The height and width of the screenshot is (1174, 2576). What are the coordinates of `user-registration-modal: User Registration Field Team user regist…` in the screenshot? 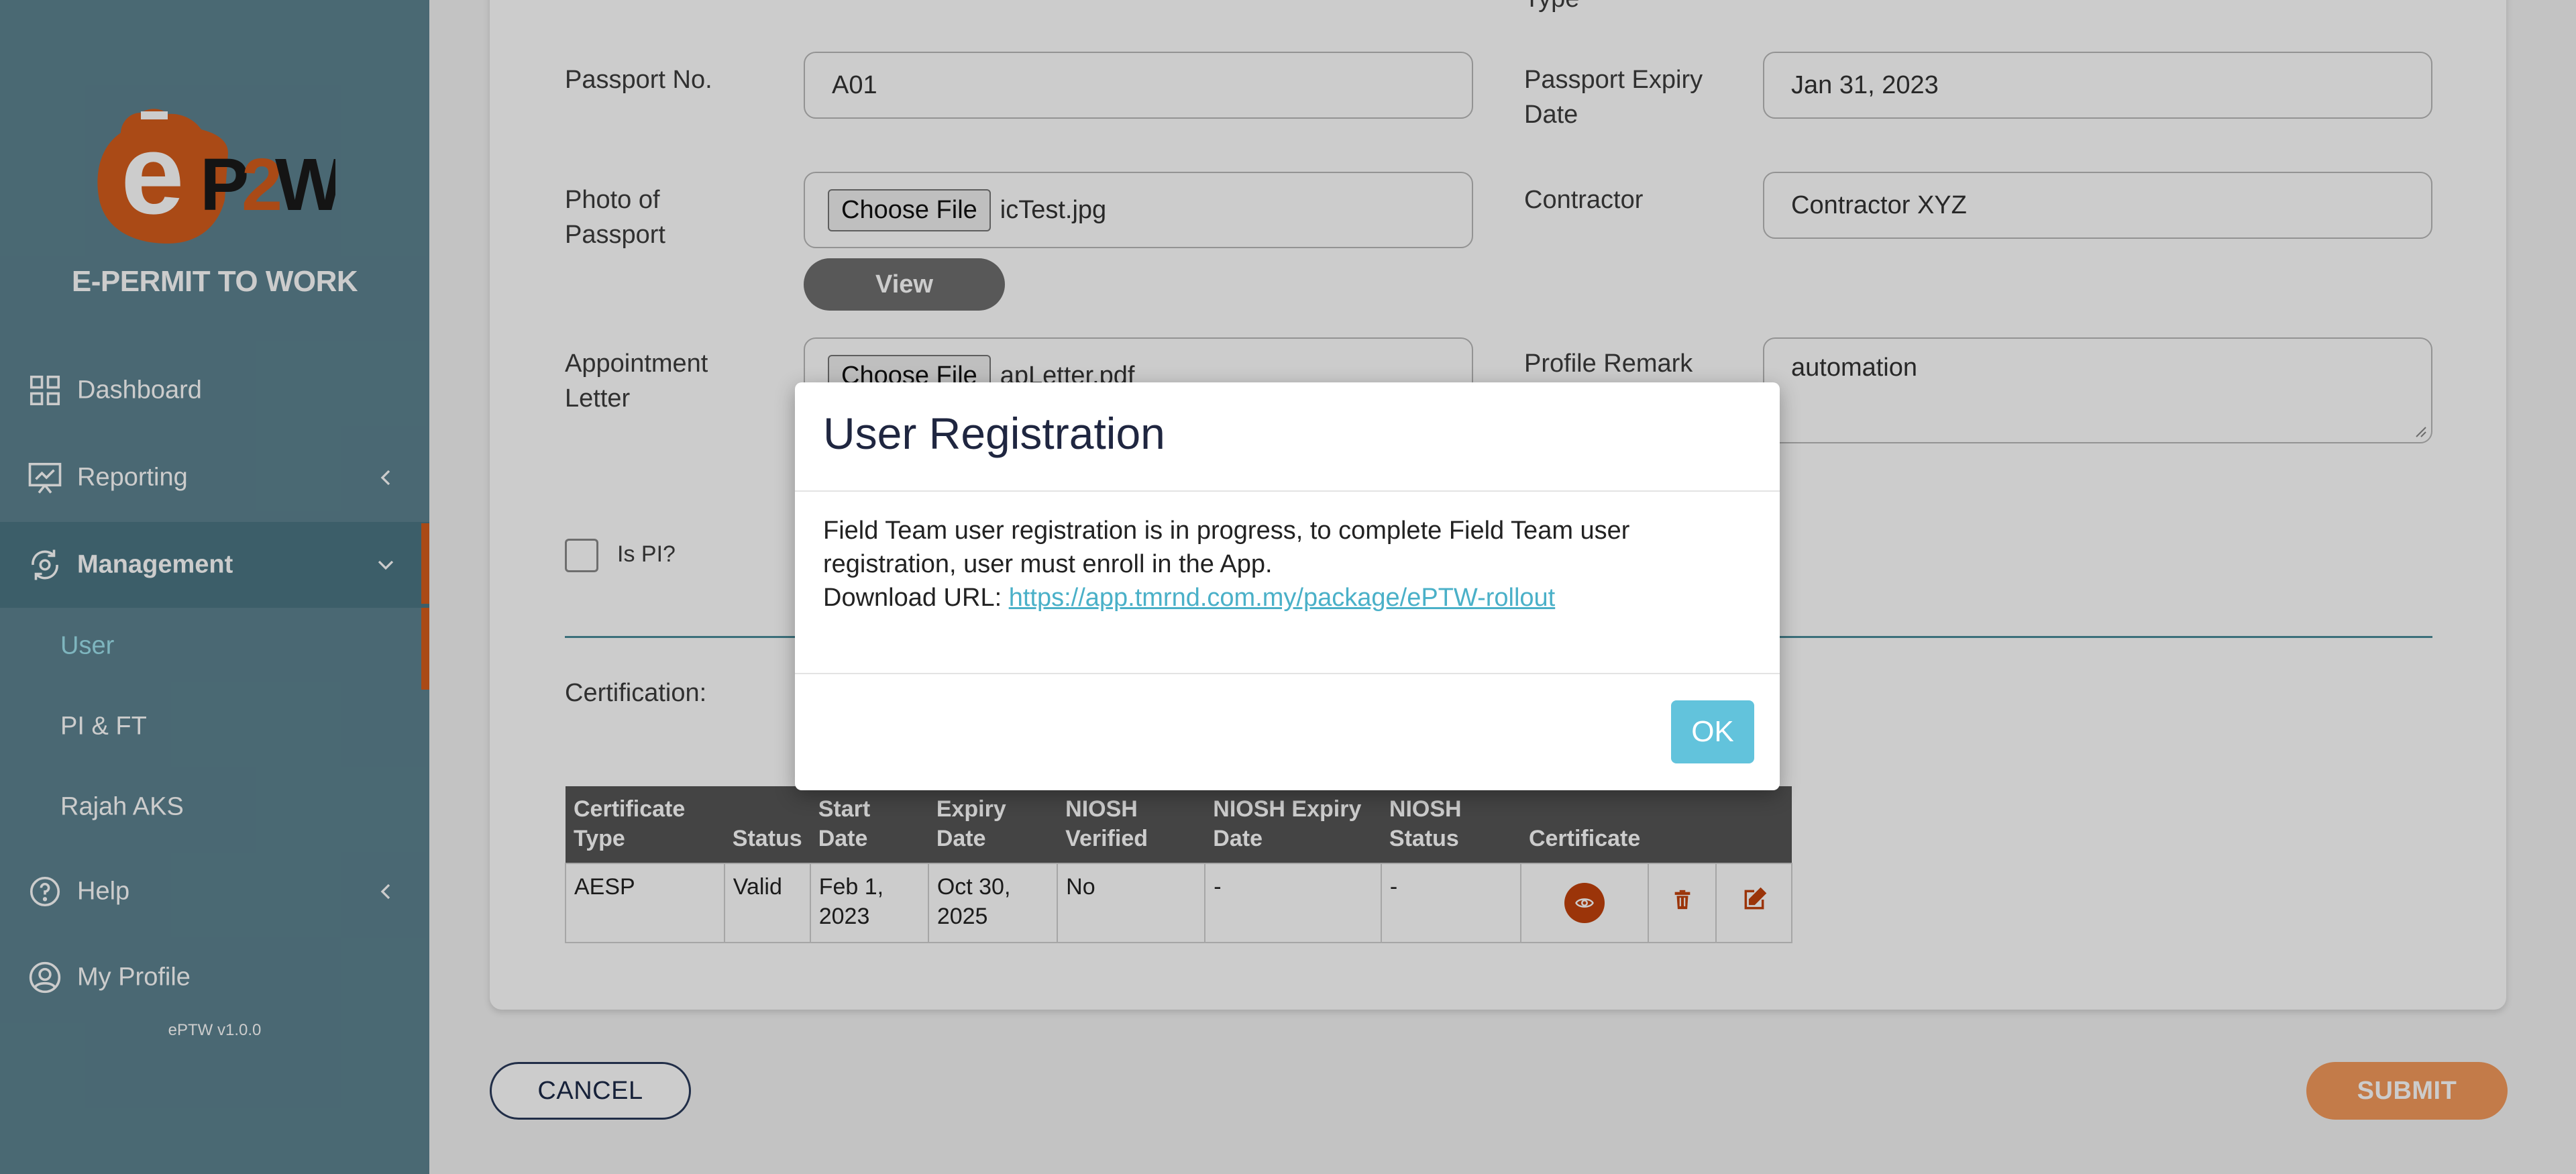 It's located at (1287, 586).